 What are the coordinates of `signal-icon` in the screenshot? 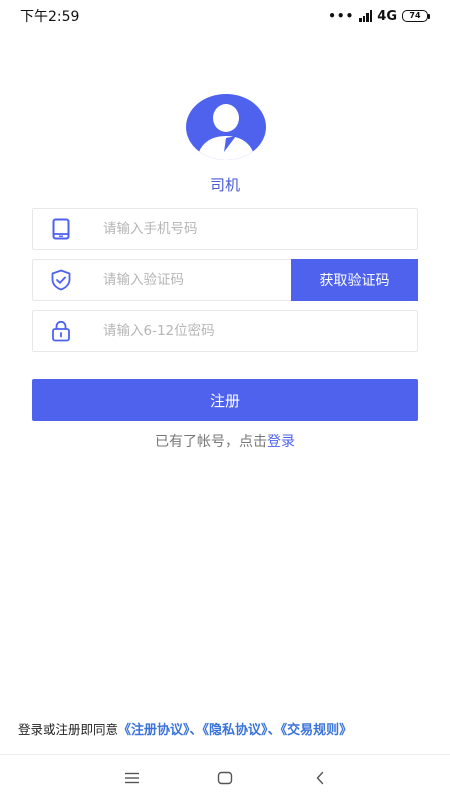 It's located at (366, 16).